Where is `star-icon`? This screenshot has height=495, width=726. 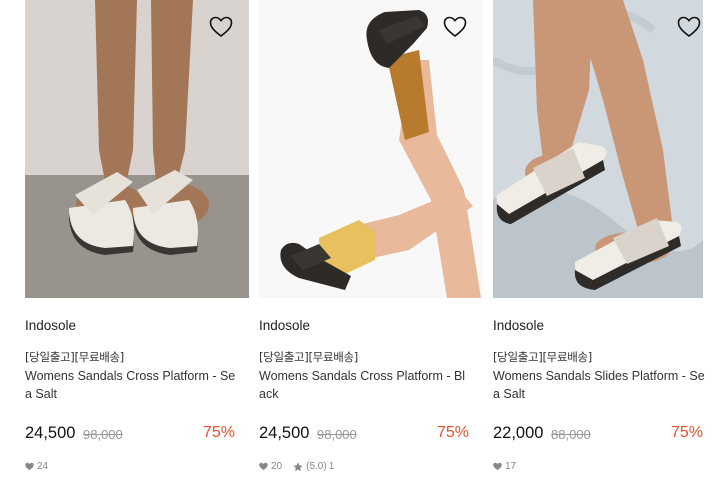
star-icon is located at coordinates (298, 466).